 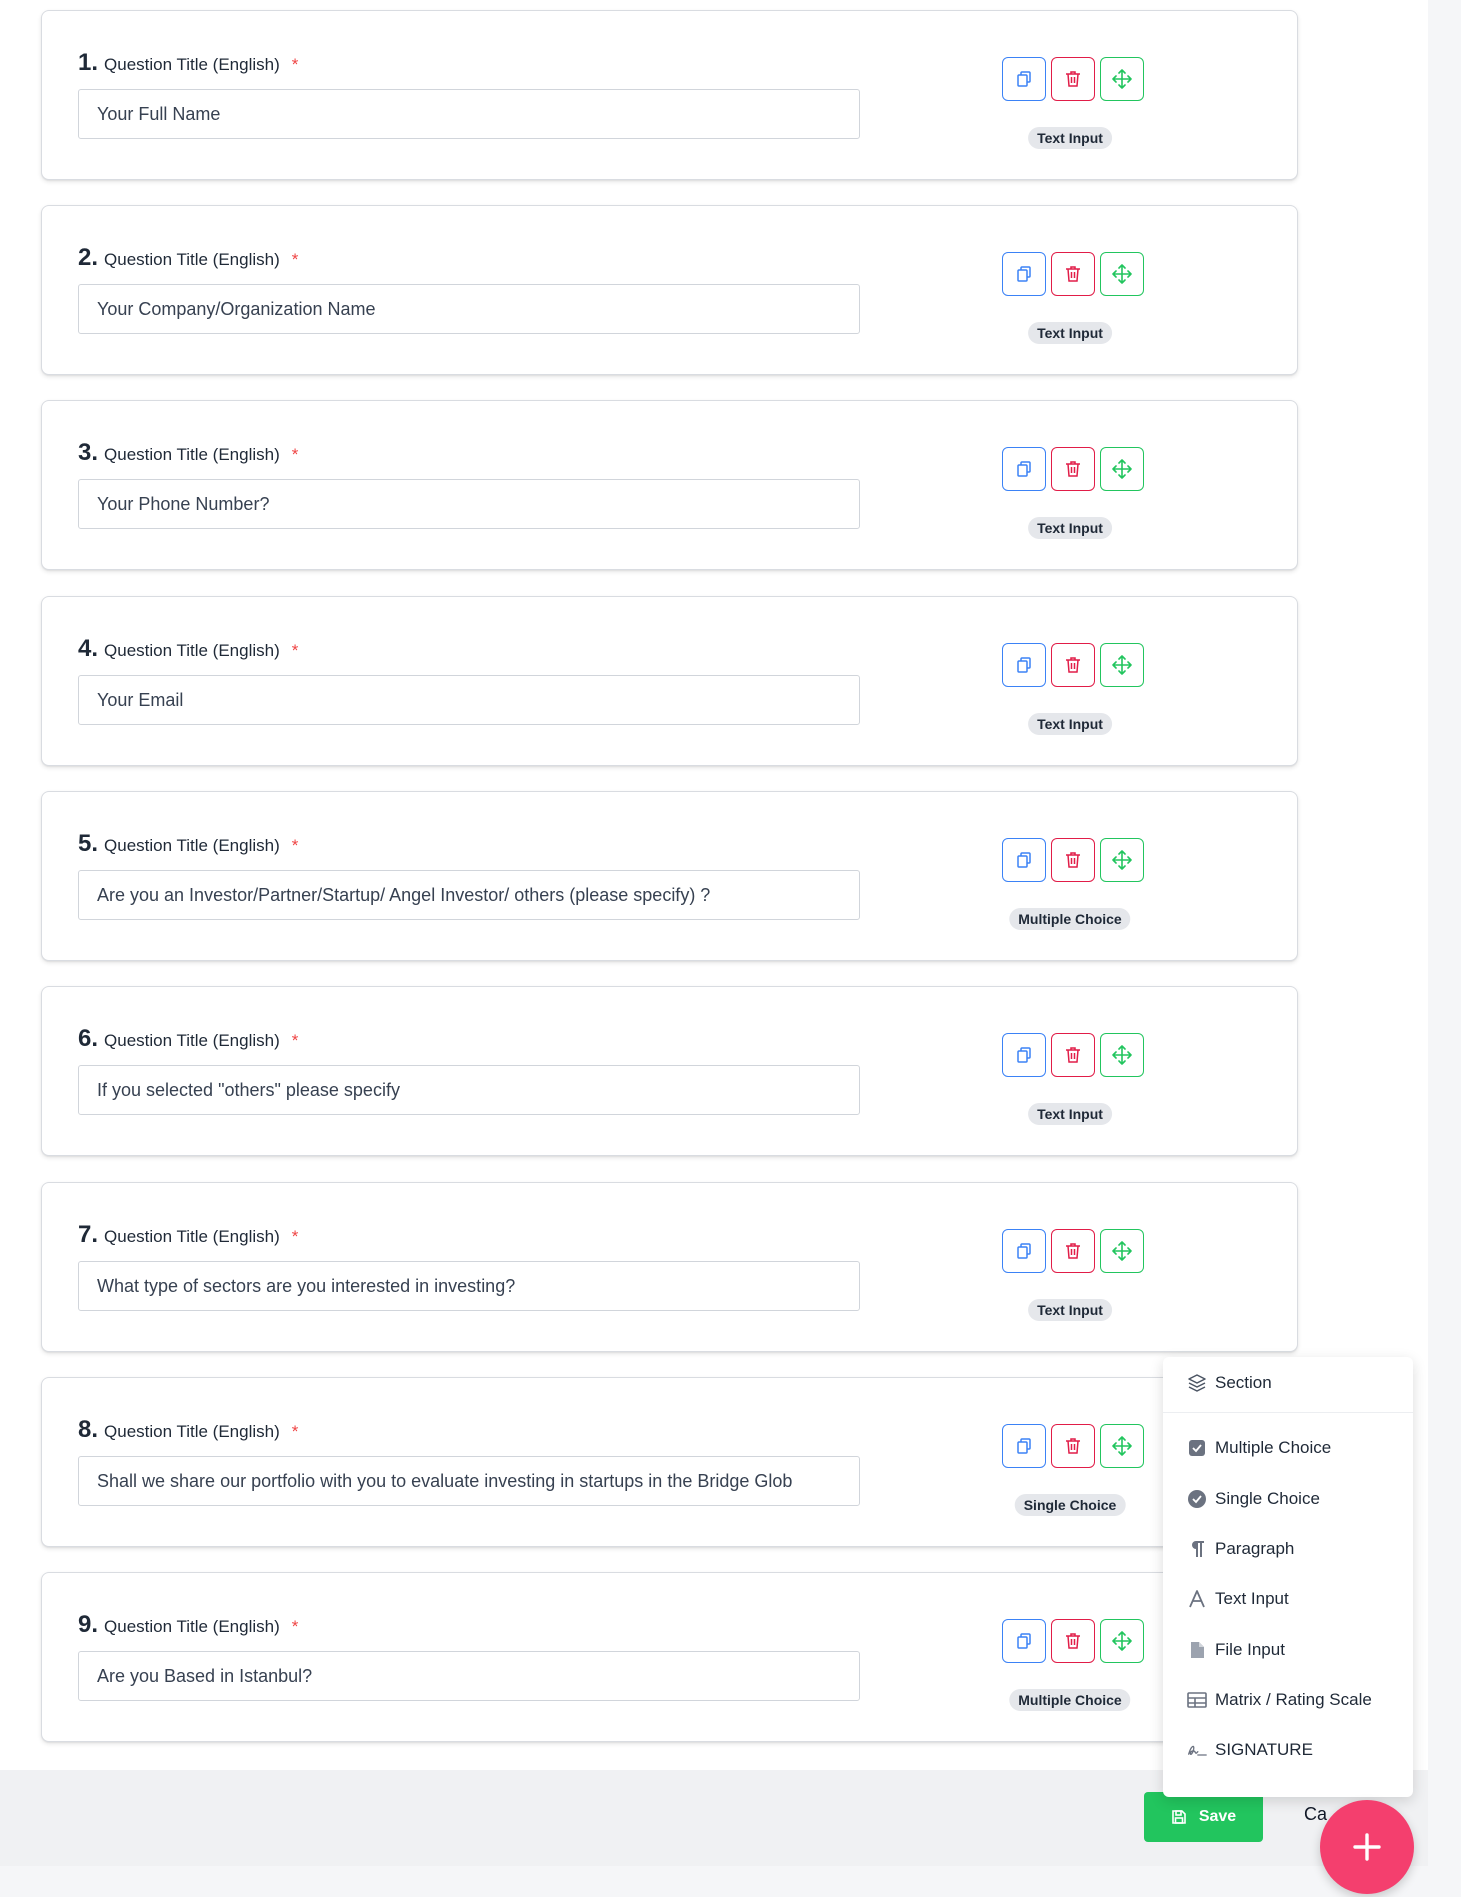 I want to click on menu-item-section: Section, so click(x=1229, y=1383).